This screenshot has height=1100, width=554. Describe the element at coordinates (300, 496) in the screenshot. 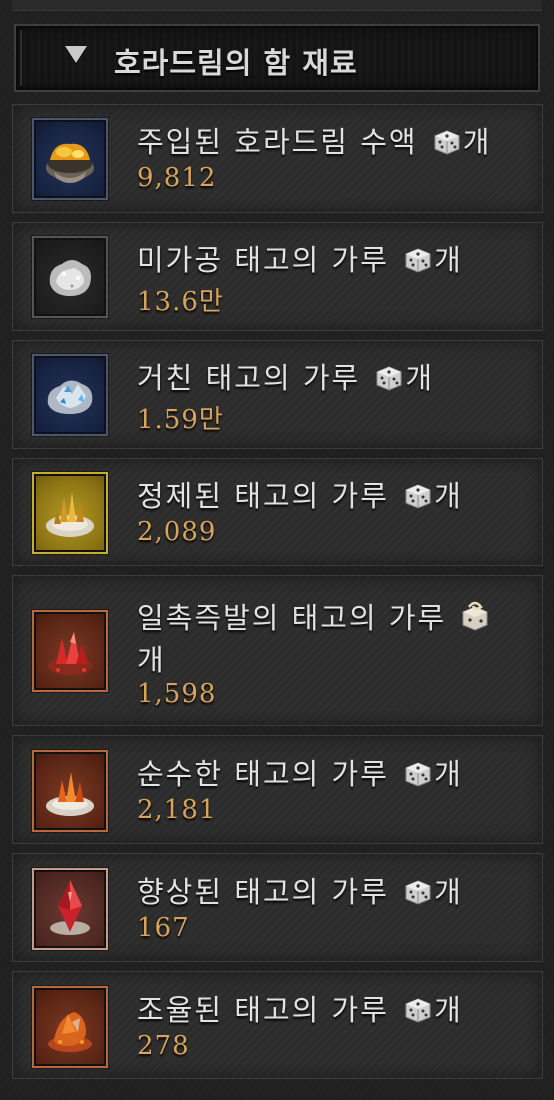

I see `material-name: 정제된 태고의 가루 개` at that location.